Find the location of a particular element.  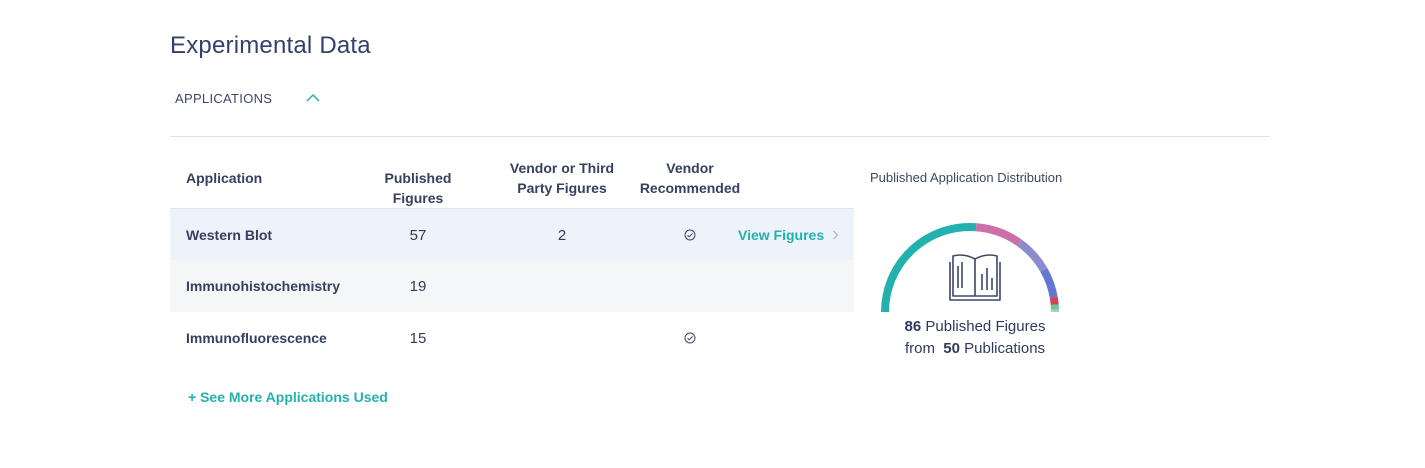

section-divider is located at coordinates (720, 136).